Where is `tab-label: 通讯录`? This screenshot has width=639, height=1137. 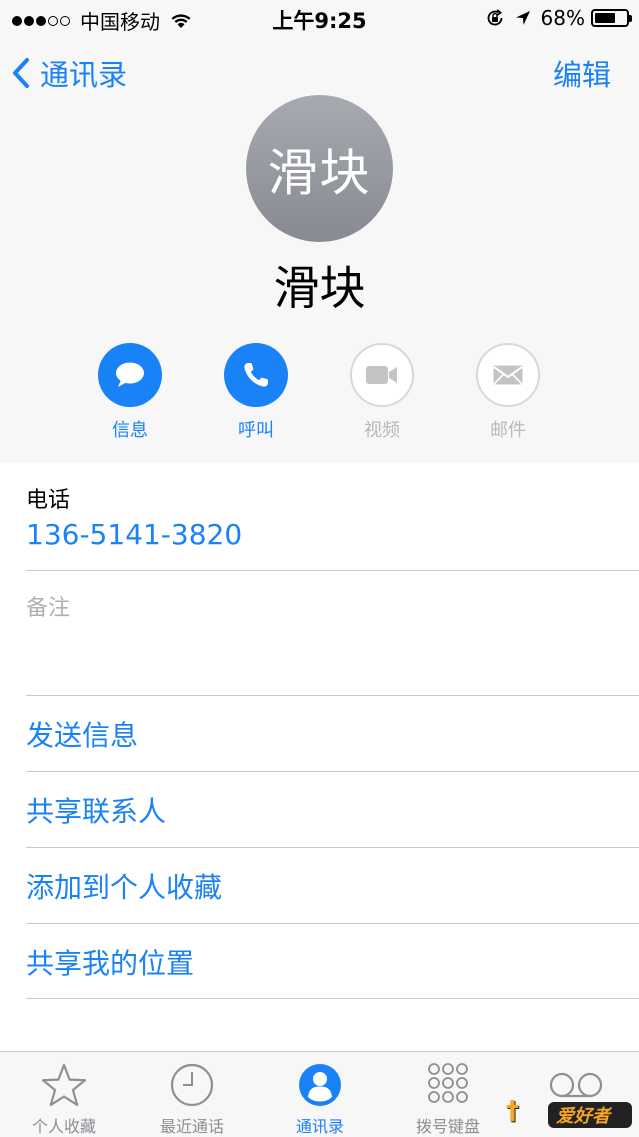
tab-label: 通讯录 is located at coordinates (319, 1126).